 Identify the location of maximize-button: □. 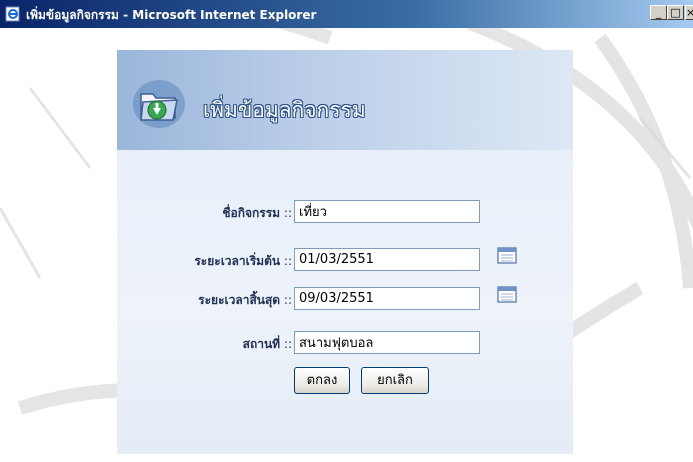
(675, 12).